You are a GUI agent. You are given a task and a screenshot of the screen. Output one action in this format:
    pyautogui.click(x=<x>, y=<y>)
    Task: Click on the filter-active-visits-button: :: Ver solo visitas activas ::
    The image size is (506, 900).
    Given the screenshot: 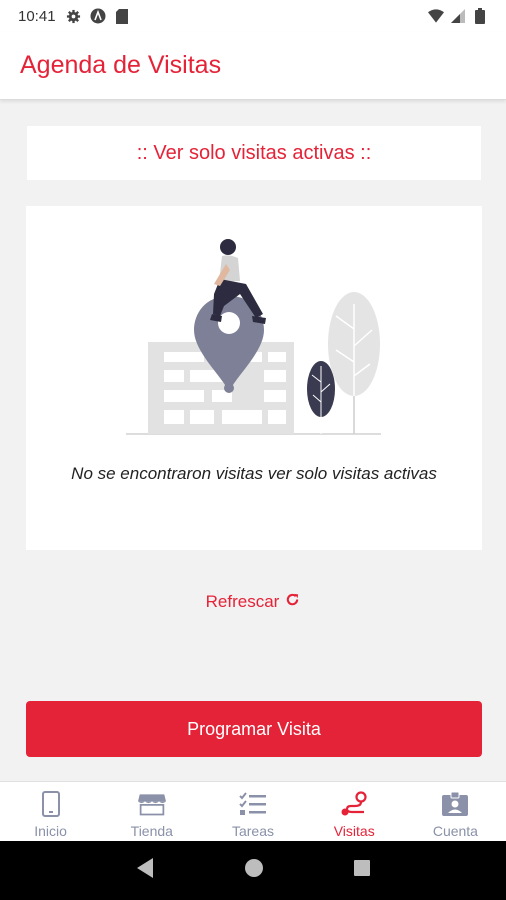 What is the action you would take?
    pyautogui.click(x=254, y=153)
    